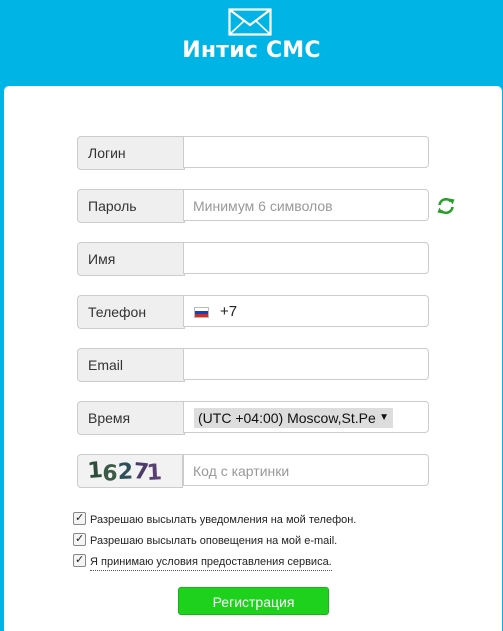 This screenshot has height=631, width=503. Describe the element at coordinates (384, 417) in the screenshot. I see `dropdown-arrow-icon: ▼` at that location.